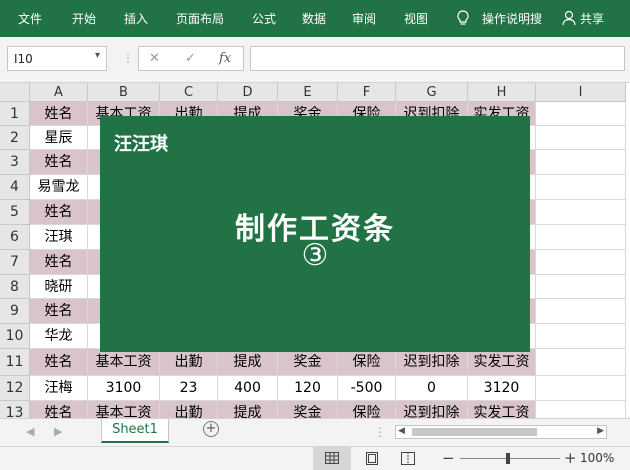 This screenshot has width=630, height=470. What do you see at coordinates (59, 114) in the screenshot?
I see `cell-a1: 姓名` at bounding box center [59, 114].